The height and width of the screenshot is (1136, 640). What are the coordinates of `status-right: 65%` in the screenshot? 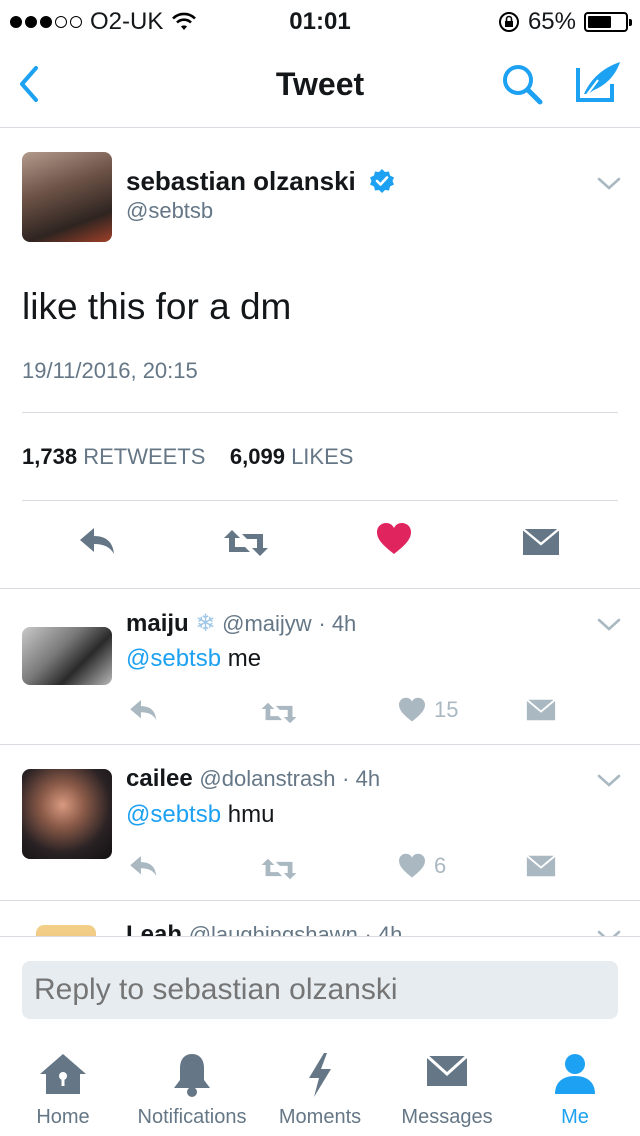 It's located at (565, 22).